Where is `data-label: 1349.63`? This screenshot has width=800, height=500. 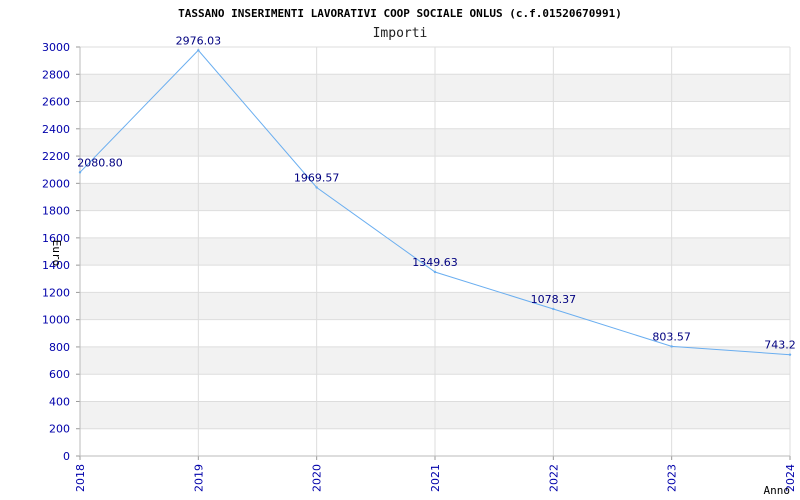 data-label: 1349.63 is located at coordinates (435, 262).